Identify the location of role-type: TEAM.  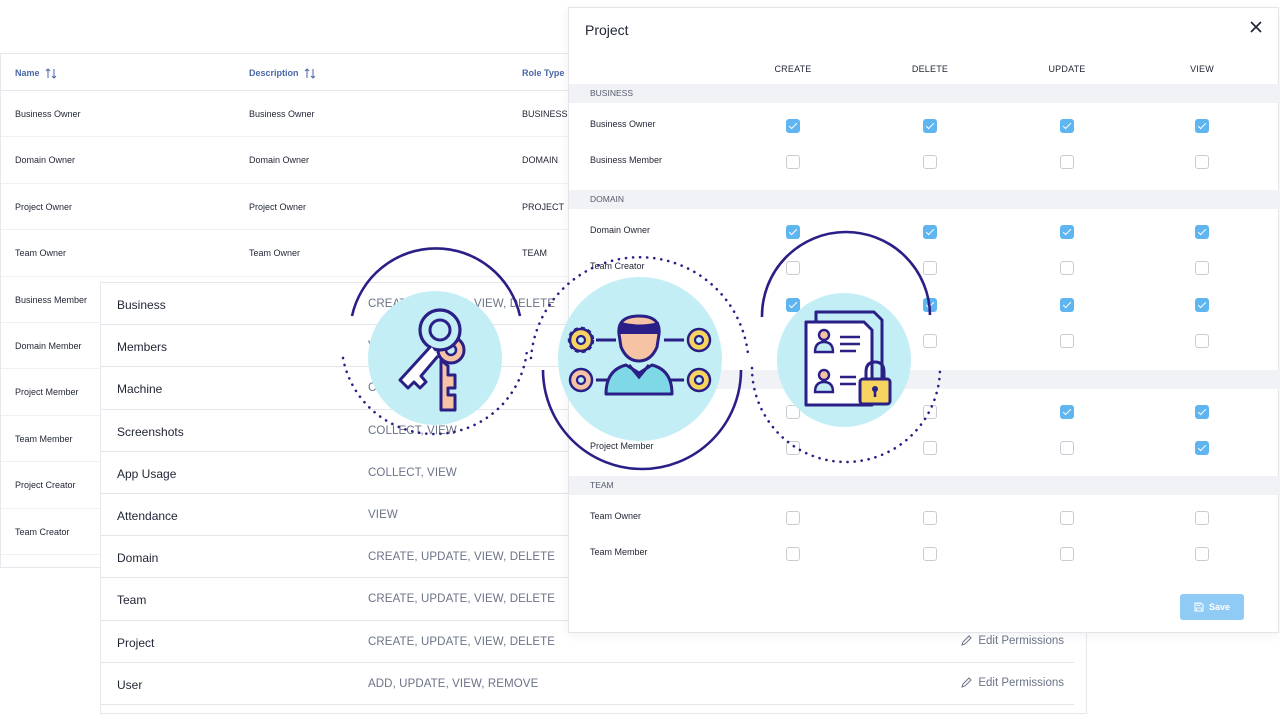
(535, 253).